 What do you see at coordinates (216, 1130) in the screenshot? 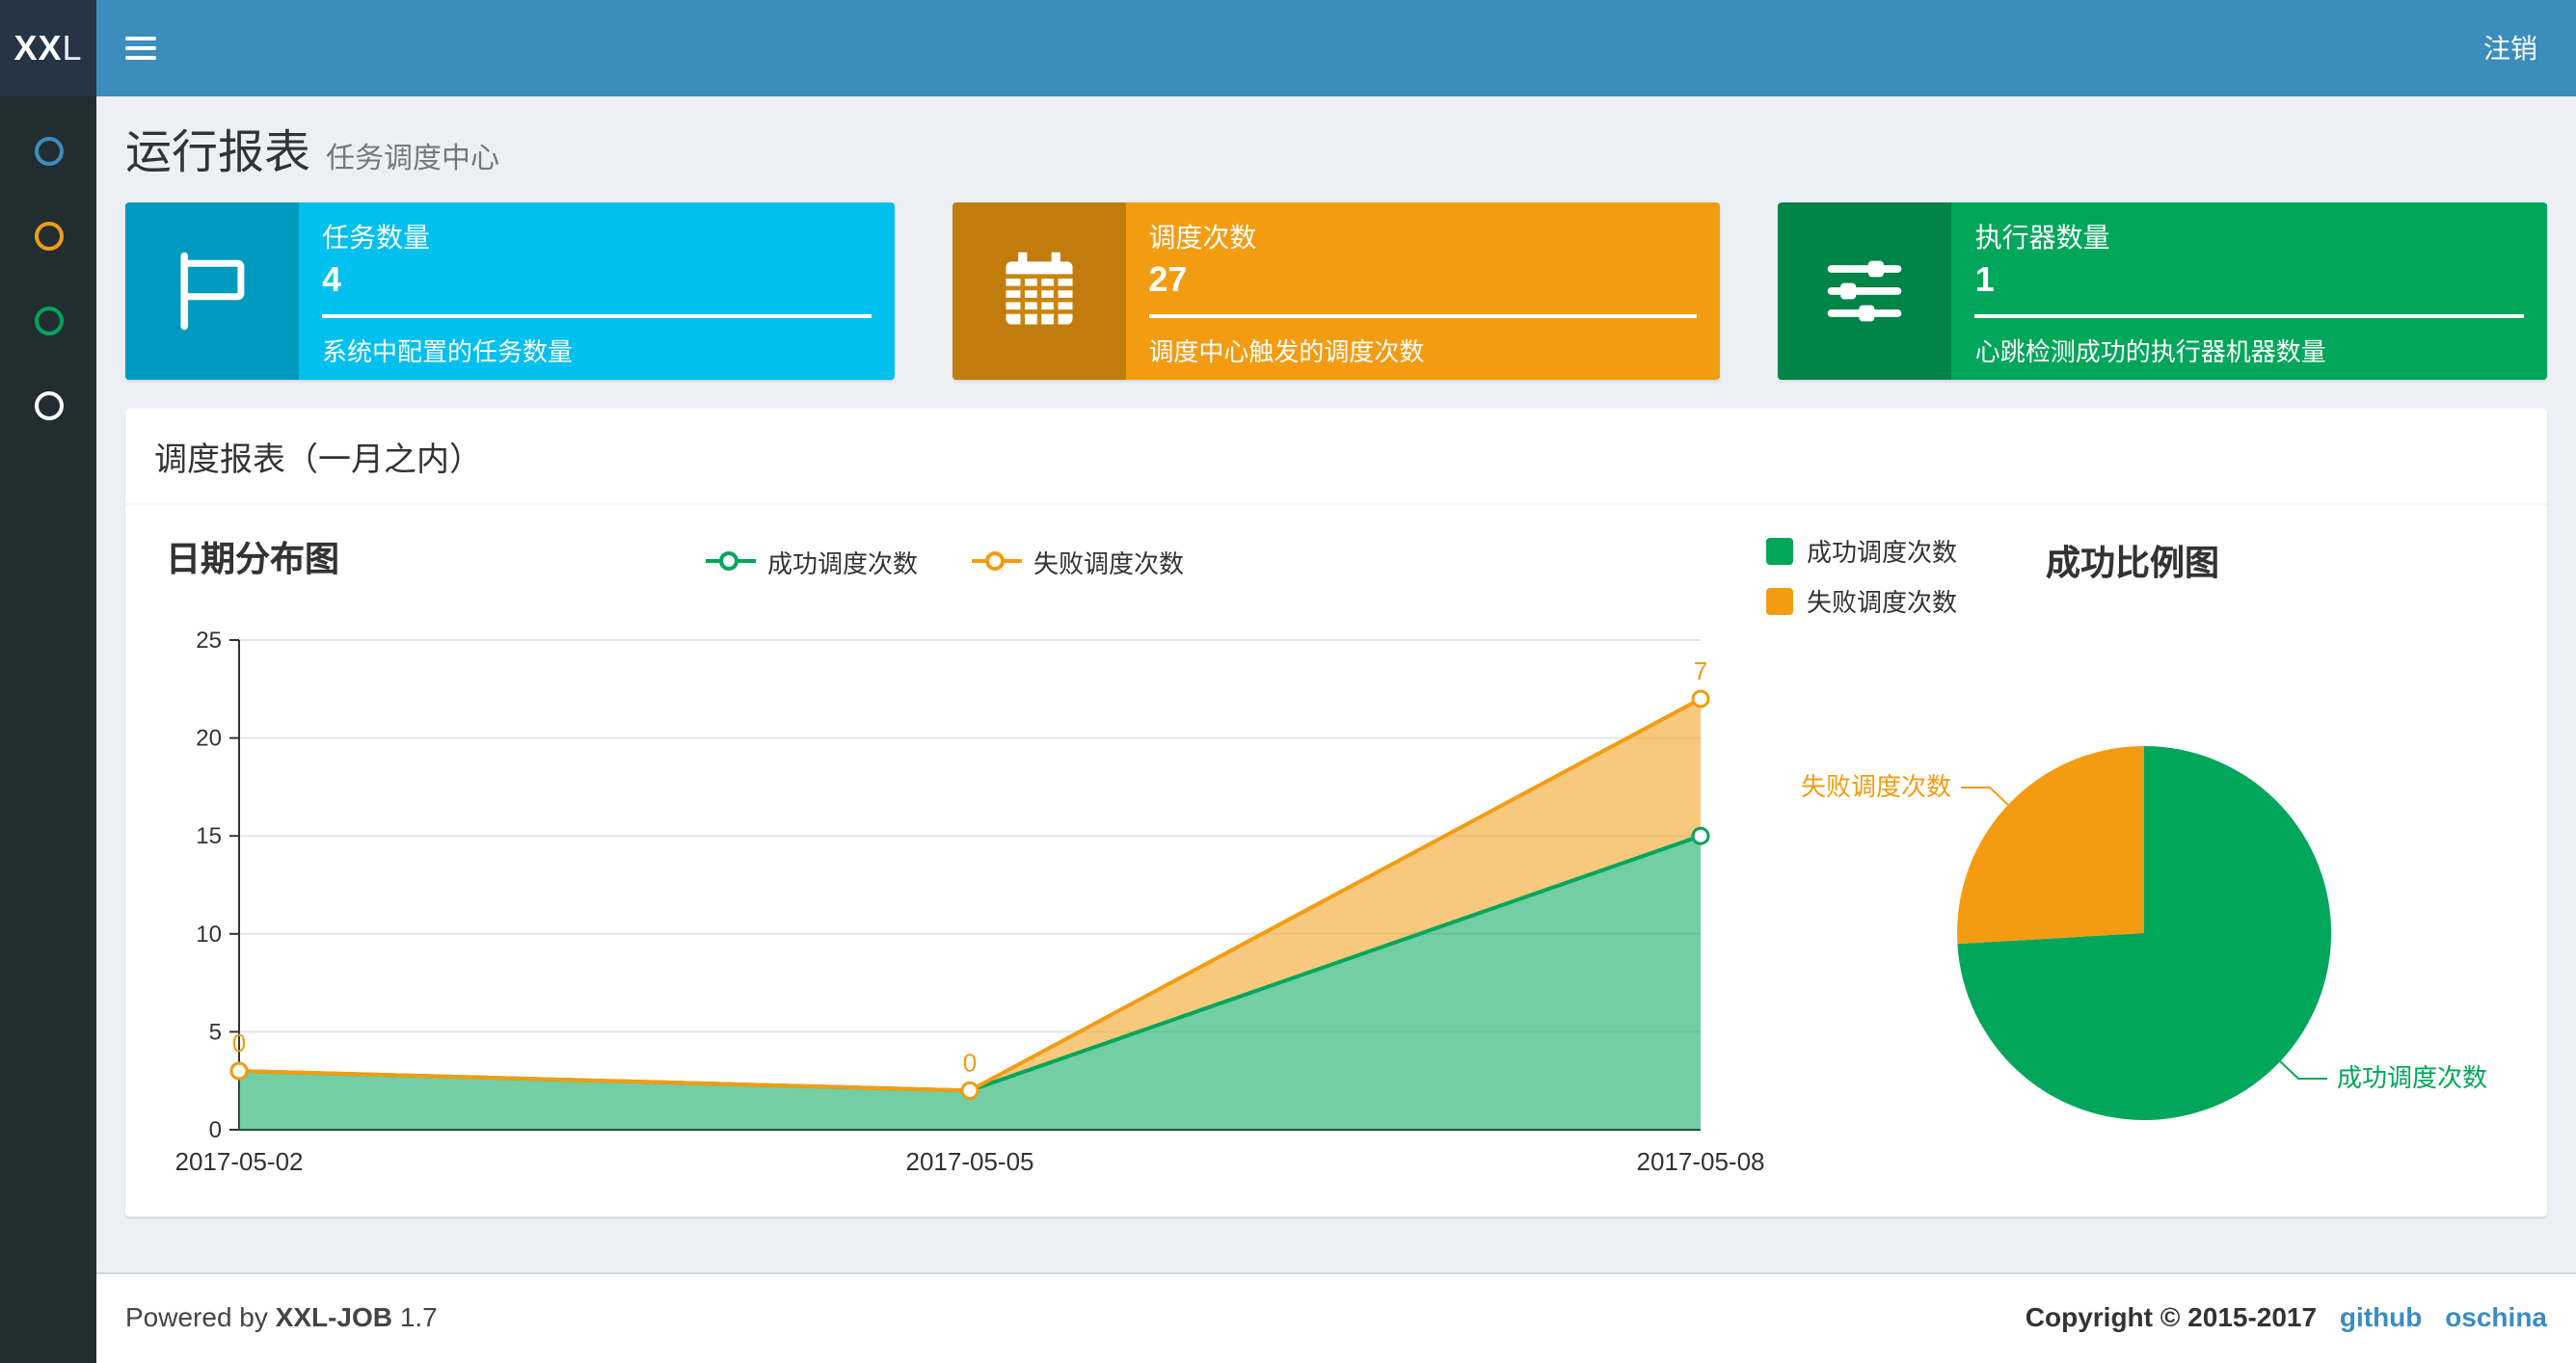
I see `y-axis-label: 0` at bounding box center [216, 1130].